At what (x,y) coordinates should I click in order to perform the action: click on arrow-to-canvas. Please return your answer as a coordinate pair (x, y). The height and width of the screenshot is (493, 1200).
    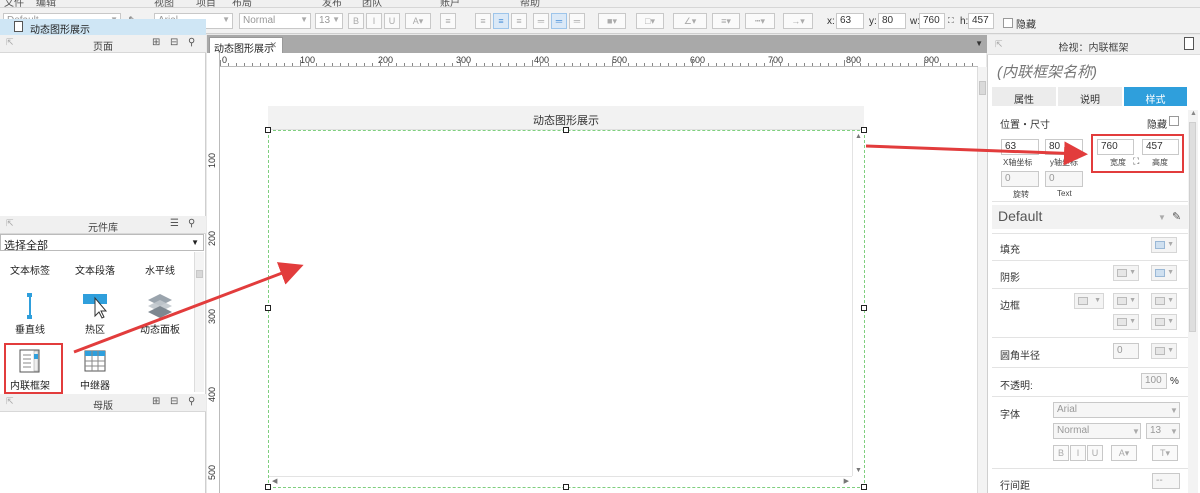
    Looking at the image, I should click on (188, 308).